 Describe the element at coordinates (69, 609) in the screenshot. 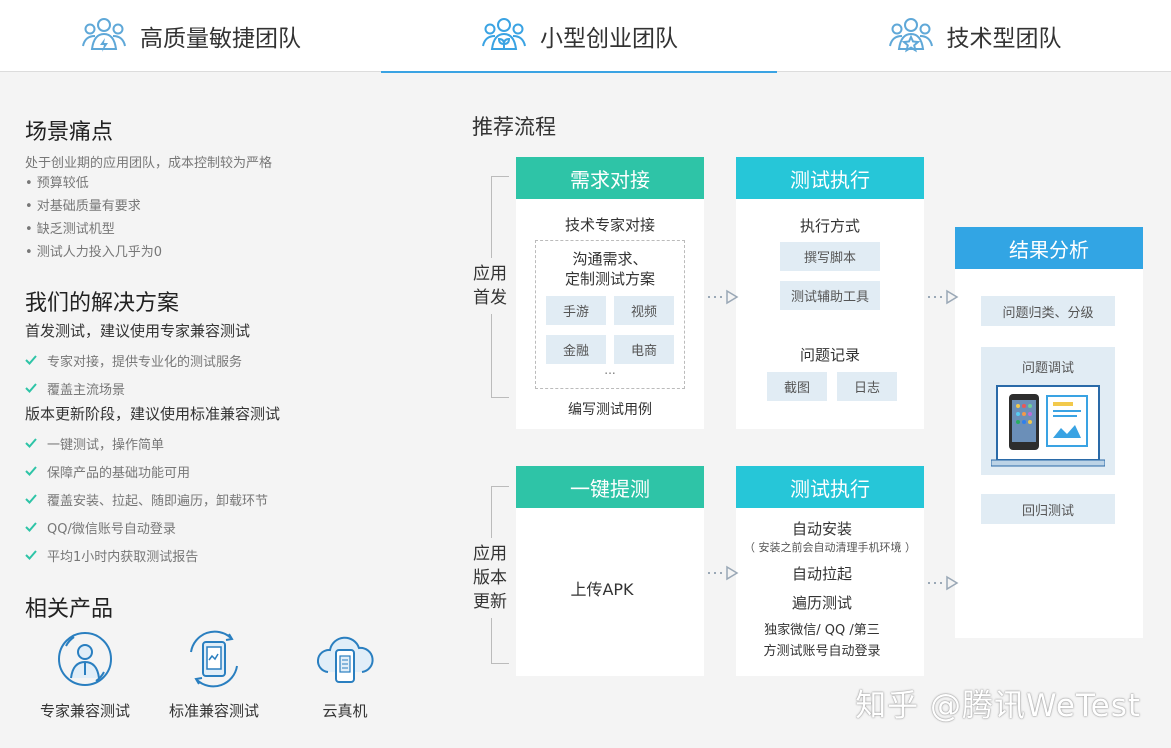

I see `products-title: 相关产品` at that location.